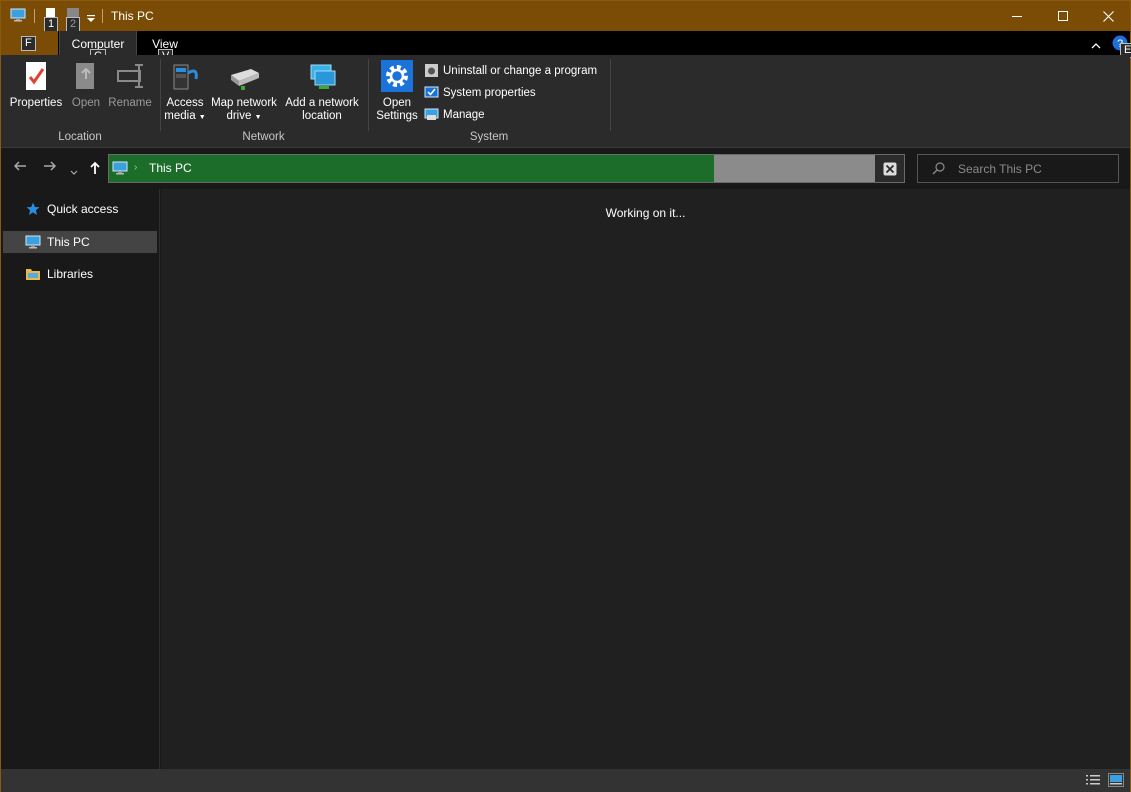 The width and height of the screenshot is (1131, 792). Describe the element at coordinates (80, 479) in the screenshot. I see `navigation-pane: Quick access This PC Libraries` at that location.